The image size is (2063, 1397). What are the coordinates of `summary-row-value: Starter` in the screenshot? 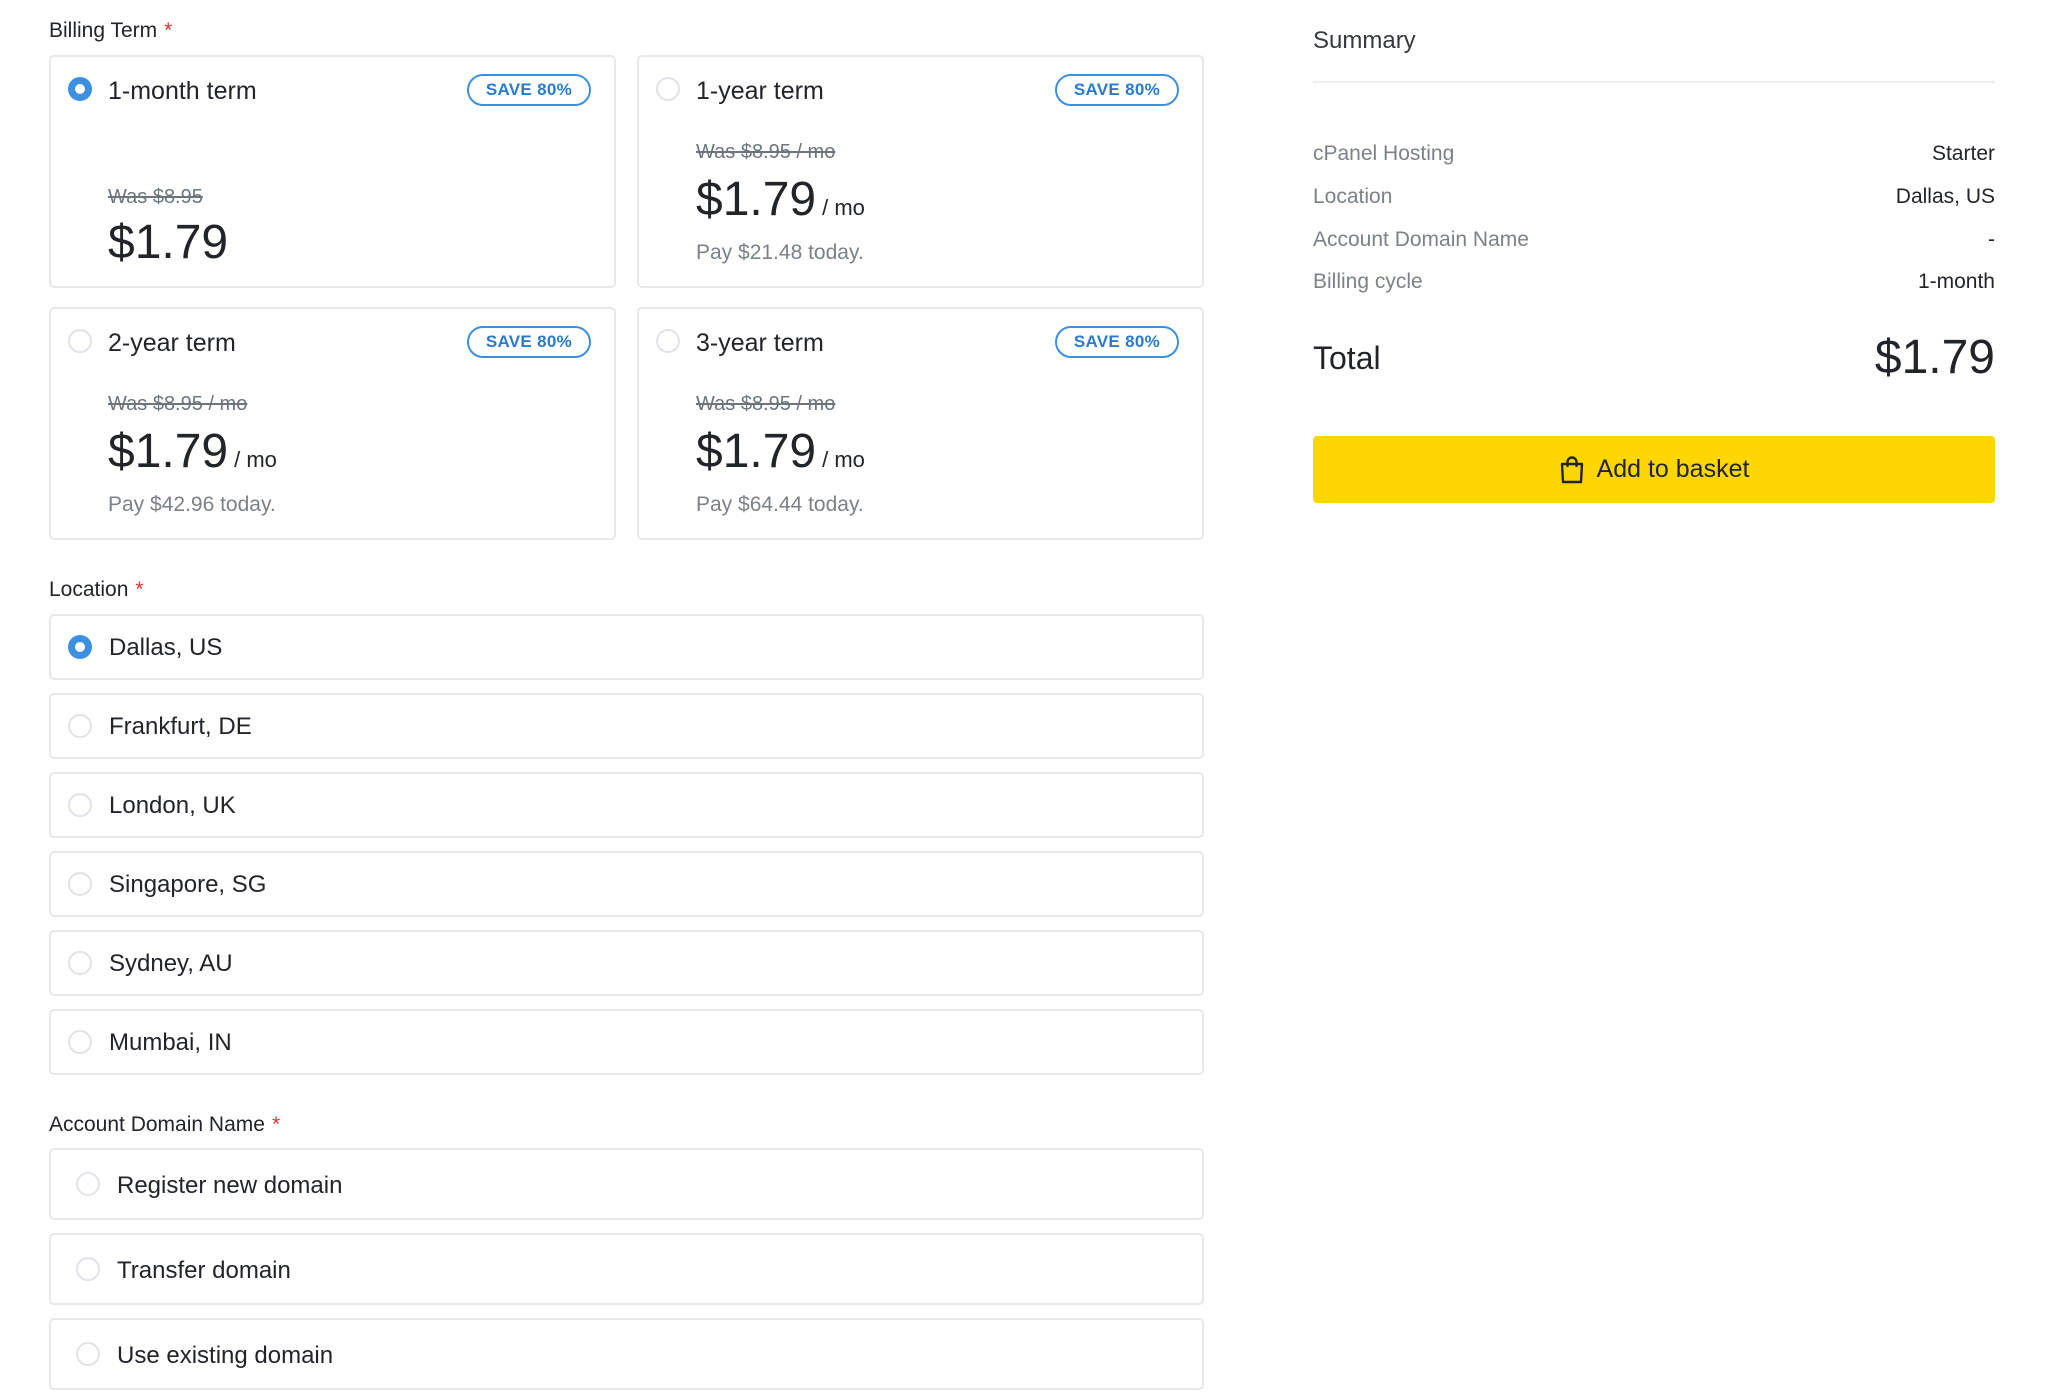 It's located at (1963, 153).